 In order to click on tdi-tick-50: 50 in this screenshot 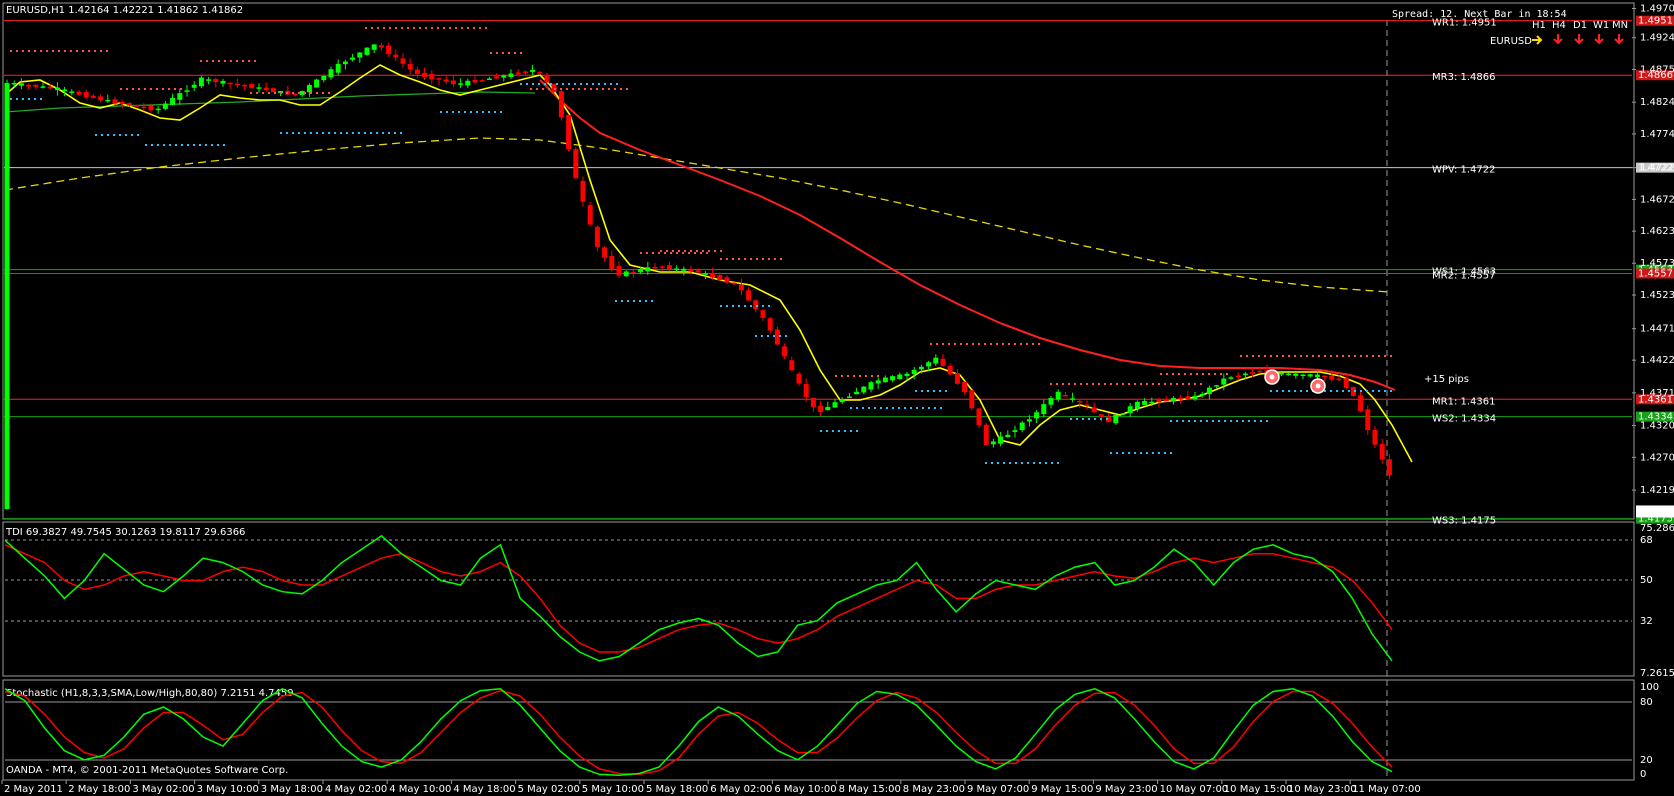, I will do `click(1646, 580)`.